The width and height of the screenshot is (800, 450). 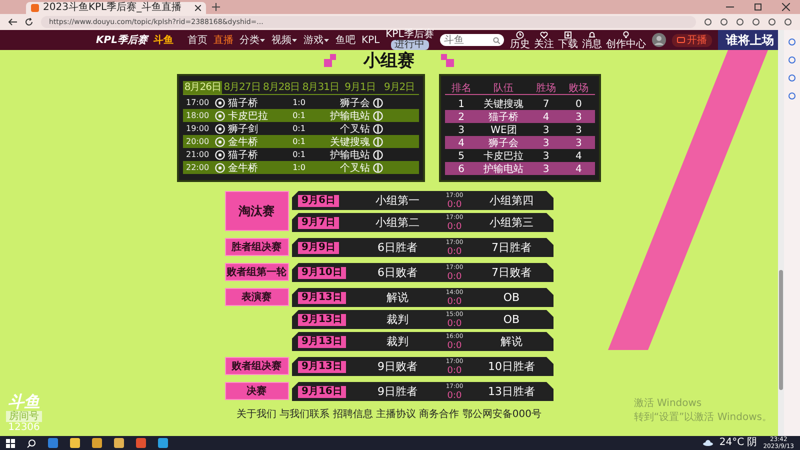 What do you see at coordinates (12, 22) in the screenshot?
I see `back-icon` at bounding box center [12, 22].